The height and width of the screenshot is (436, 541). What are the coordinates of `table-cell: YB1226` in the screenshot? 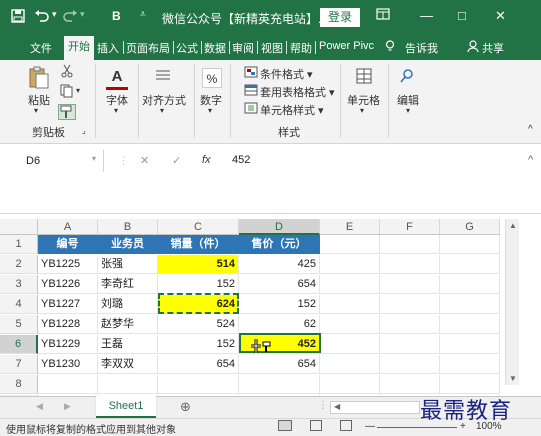 It's located at (68, 284).